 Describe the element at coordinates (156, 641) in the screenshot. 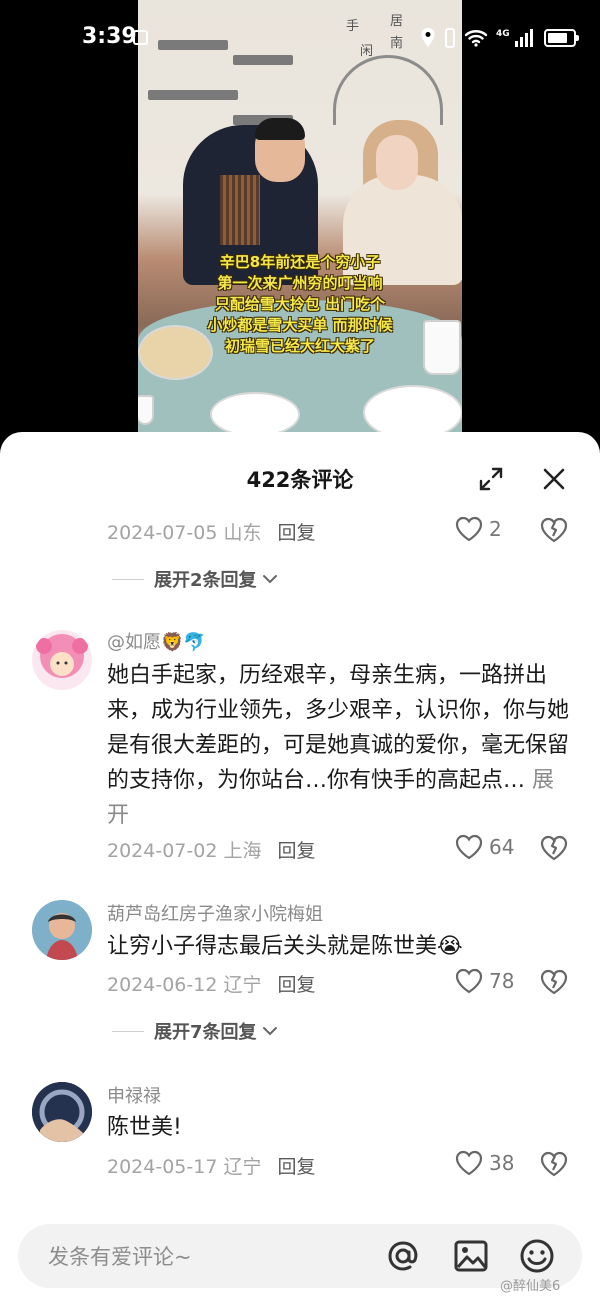

I see `comment-username: @如愿🦁🐬` at that location.